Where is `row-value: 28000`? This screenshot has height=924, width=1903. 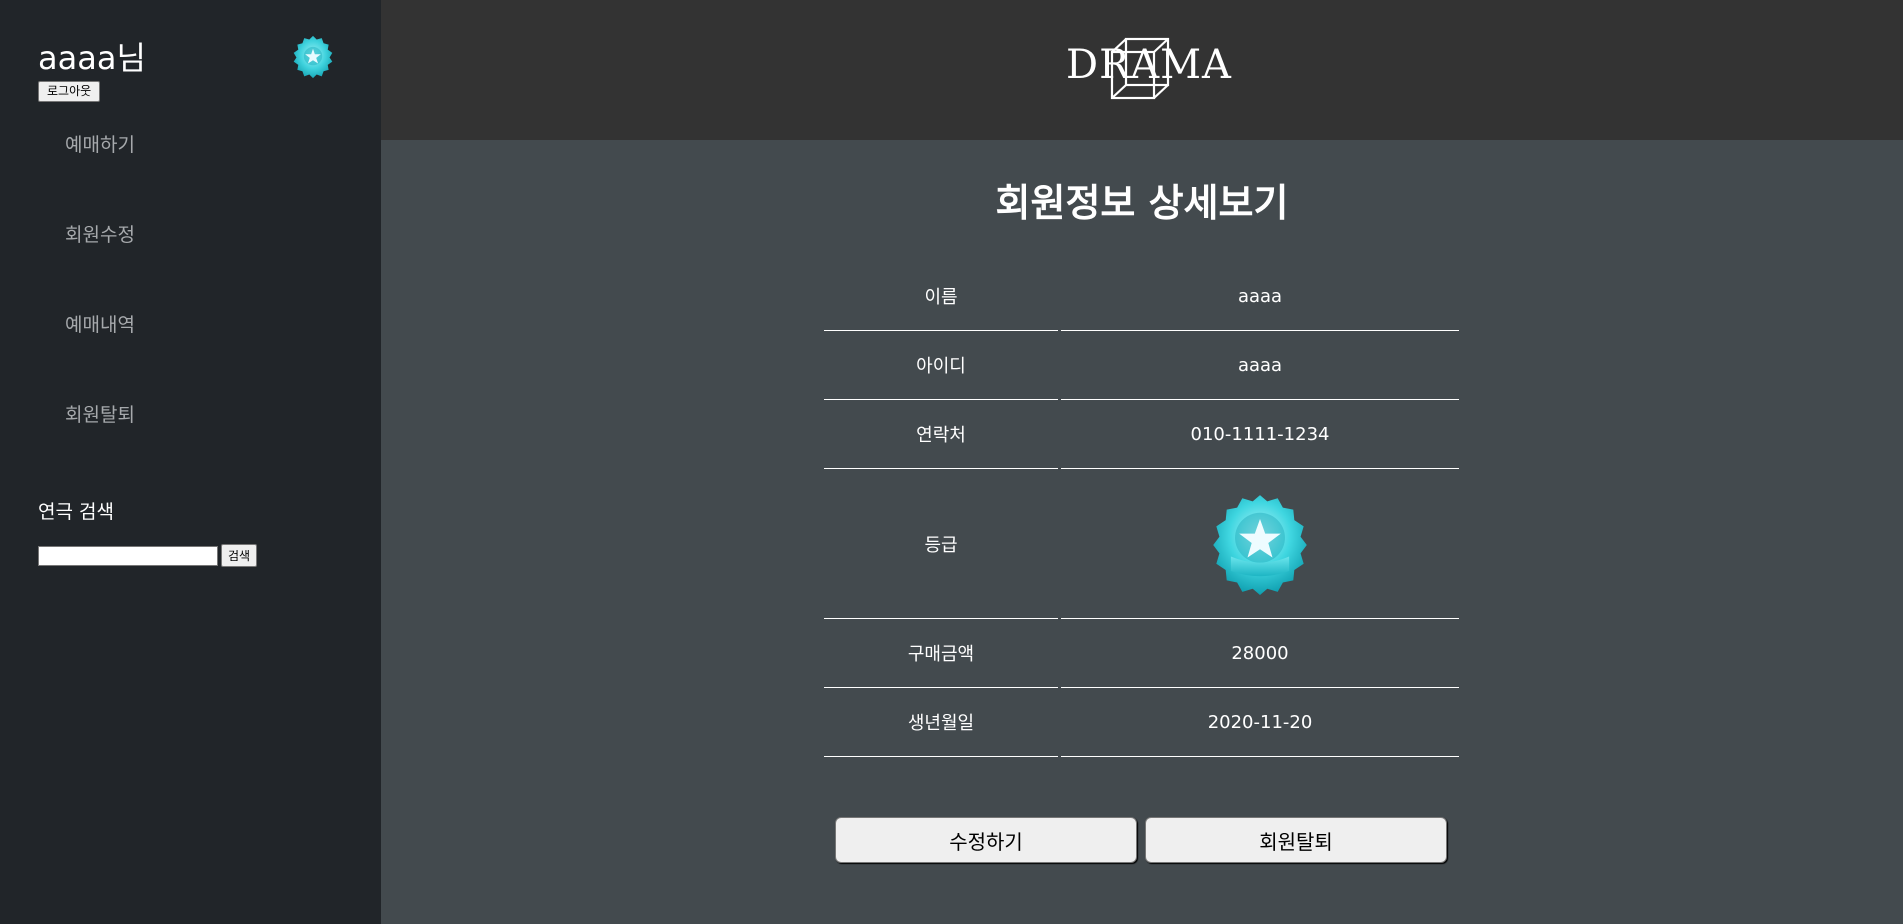
row-value: 28000 is located at coordinates (1260, 653).